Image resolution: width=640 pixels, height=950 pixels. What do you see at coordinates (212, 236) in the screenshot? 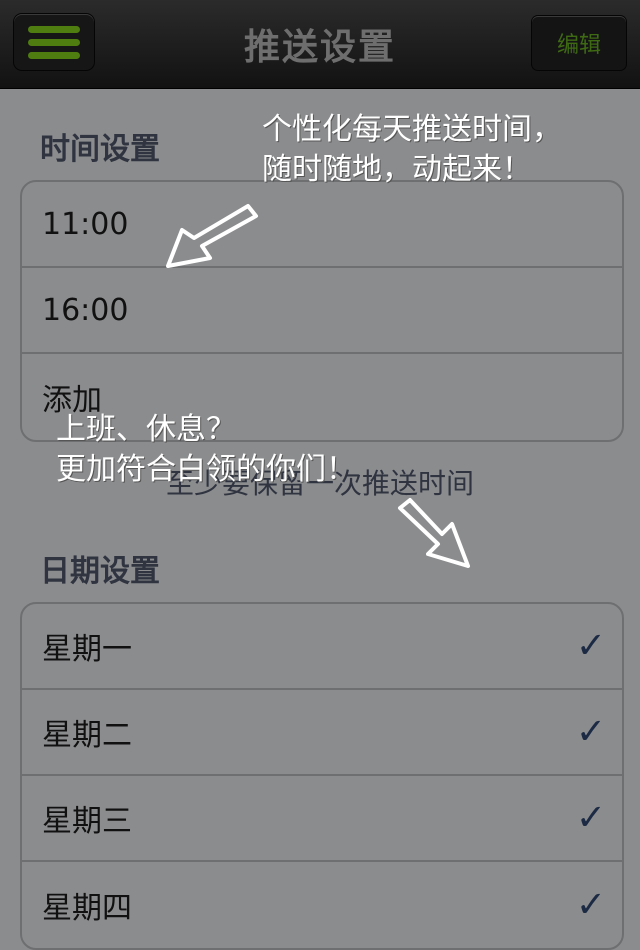
I see `arrow-down-left-icon` at bounding box center [212, 236].